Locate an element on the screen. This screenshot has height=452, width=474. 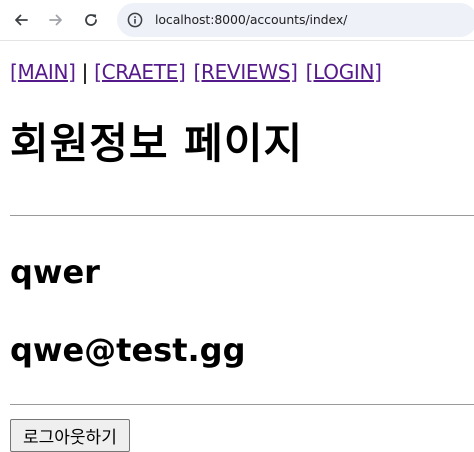
site-info-icon is located at coordinates (135, 20).